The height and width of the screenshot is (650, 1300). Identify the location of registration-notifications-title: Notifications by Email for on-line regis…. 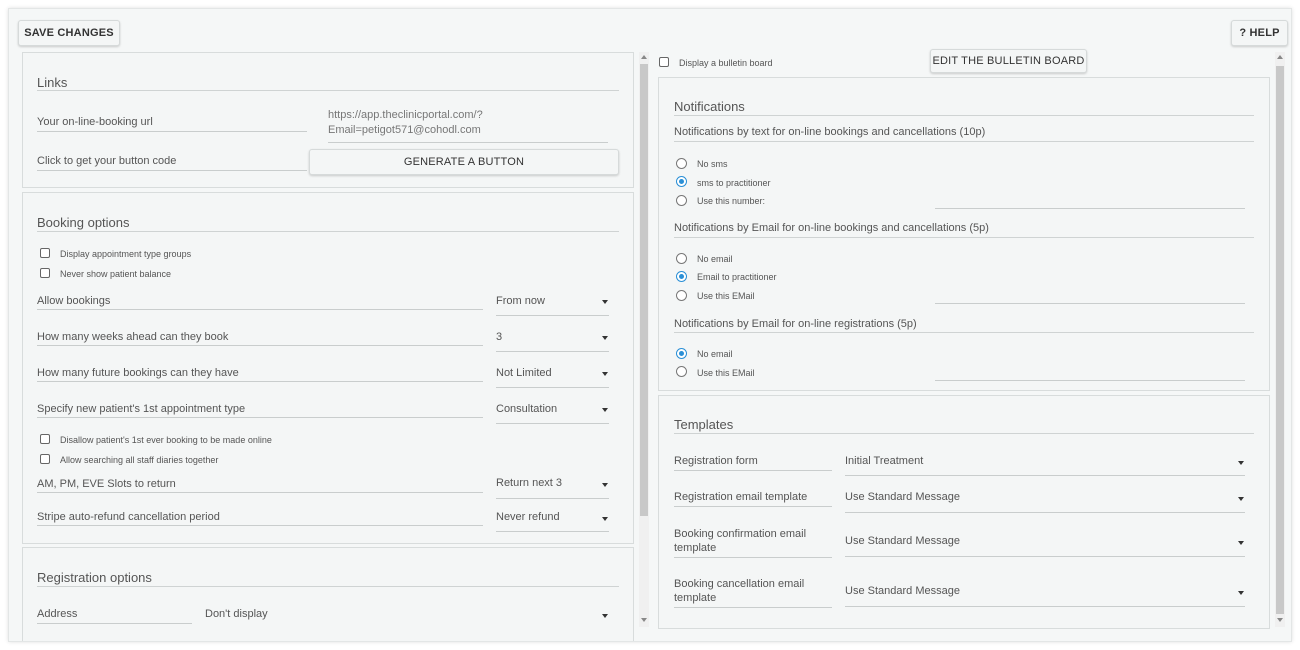
(795, 324).